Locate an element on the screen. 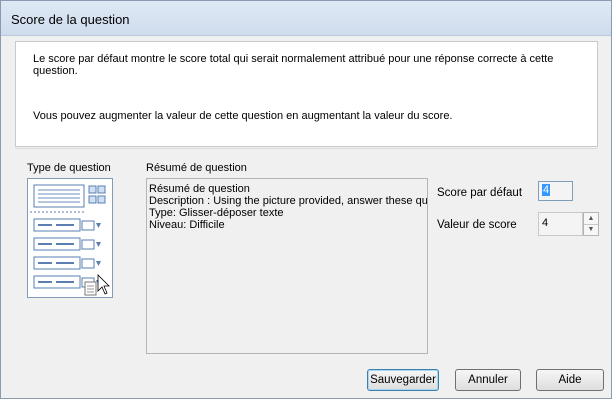  summary-type: Type: Glisser-déposer texte is located at coordinates (216, 213).